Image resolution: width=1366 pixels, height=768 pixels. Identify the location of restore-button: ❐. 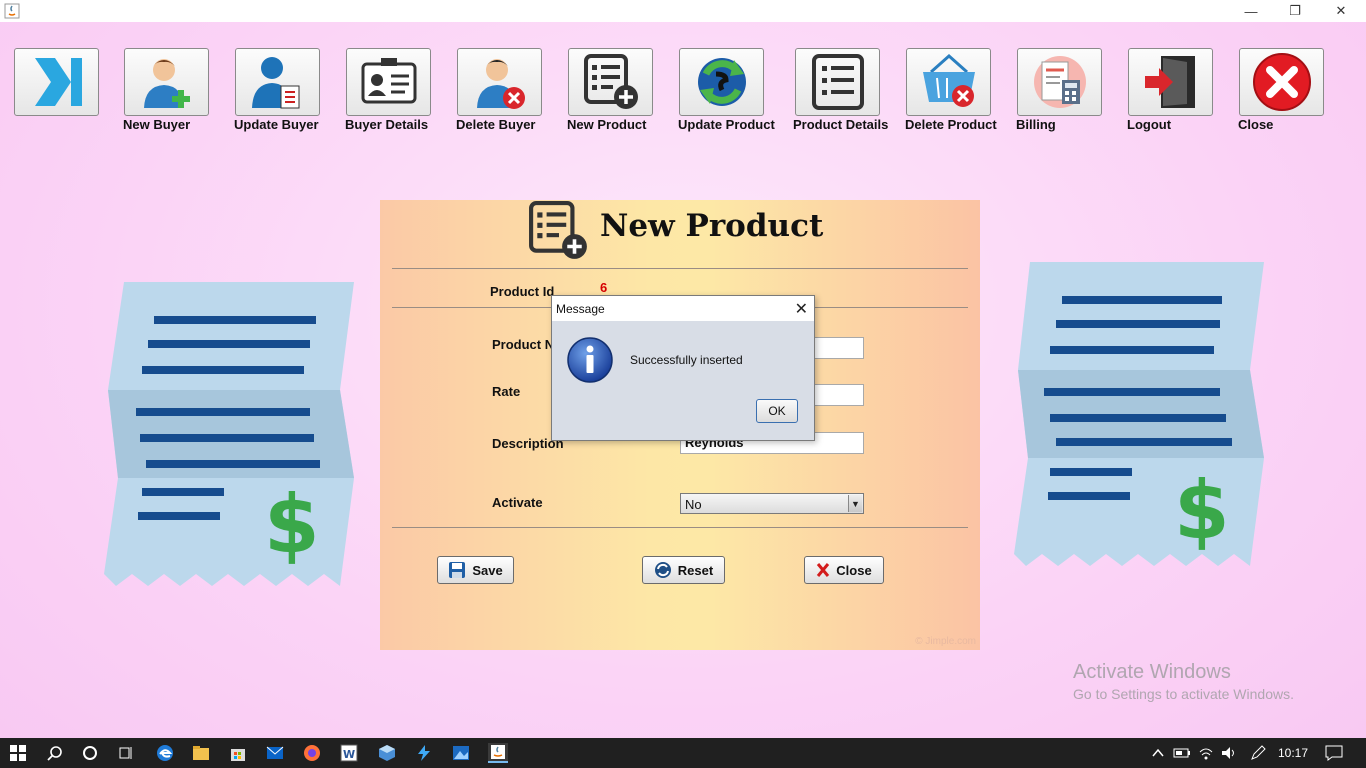
(1295, 11).